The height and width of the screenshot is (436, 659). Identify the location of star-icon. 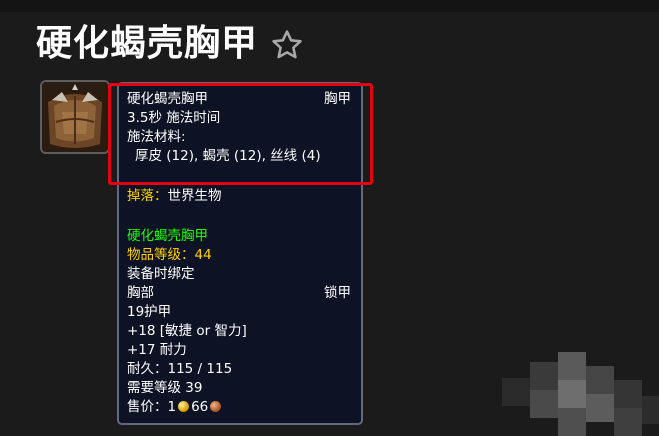
(287, 45).